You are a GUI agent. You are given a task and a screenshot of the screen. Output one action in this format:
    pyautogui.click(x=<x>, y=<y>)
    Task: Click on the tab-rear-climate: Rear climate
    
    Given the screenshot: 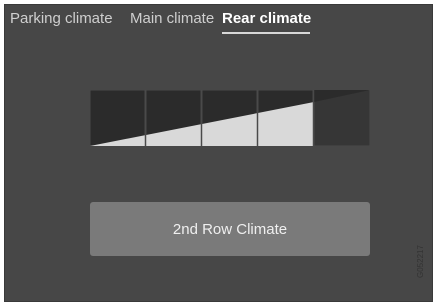 What is the action you would take?
    pyautogui.click(x=266, y=18)
    